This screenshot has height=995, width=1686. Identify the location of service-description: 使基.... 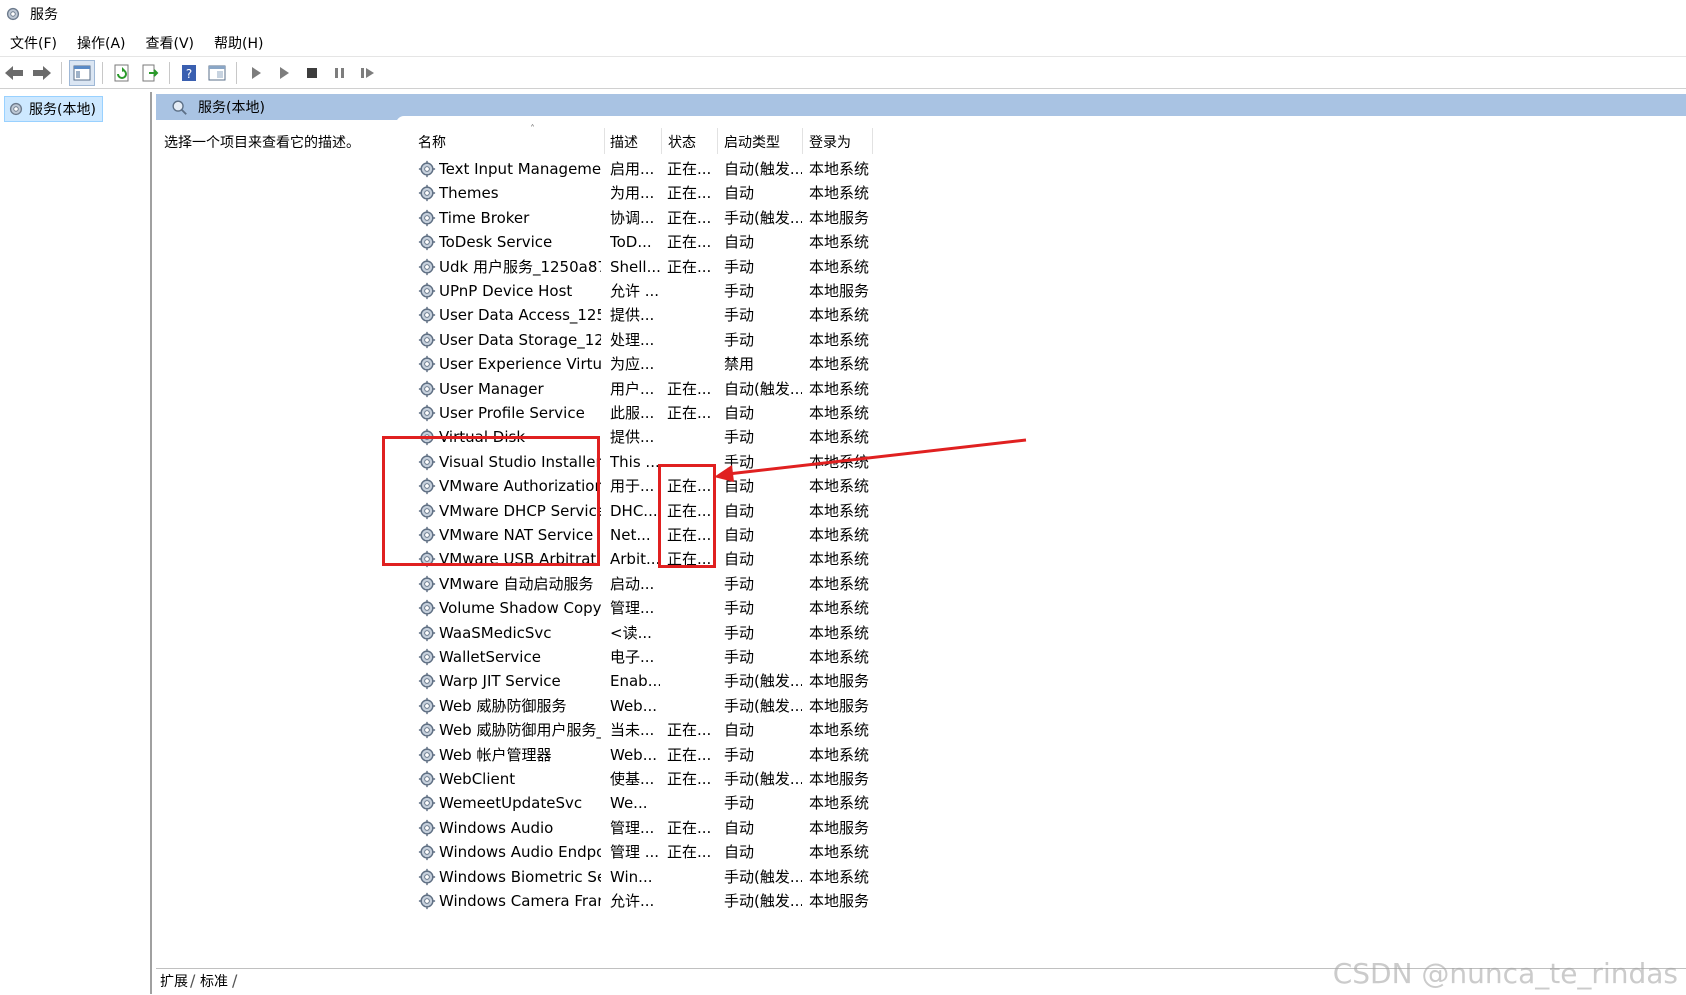
(632, 779).